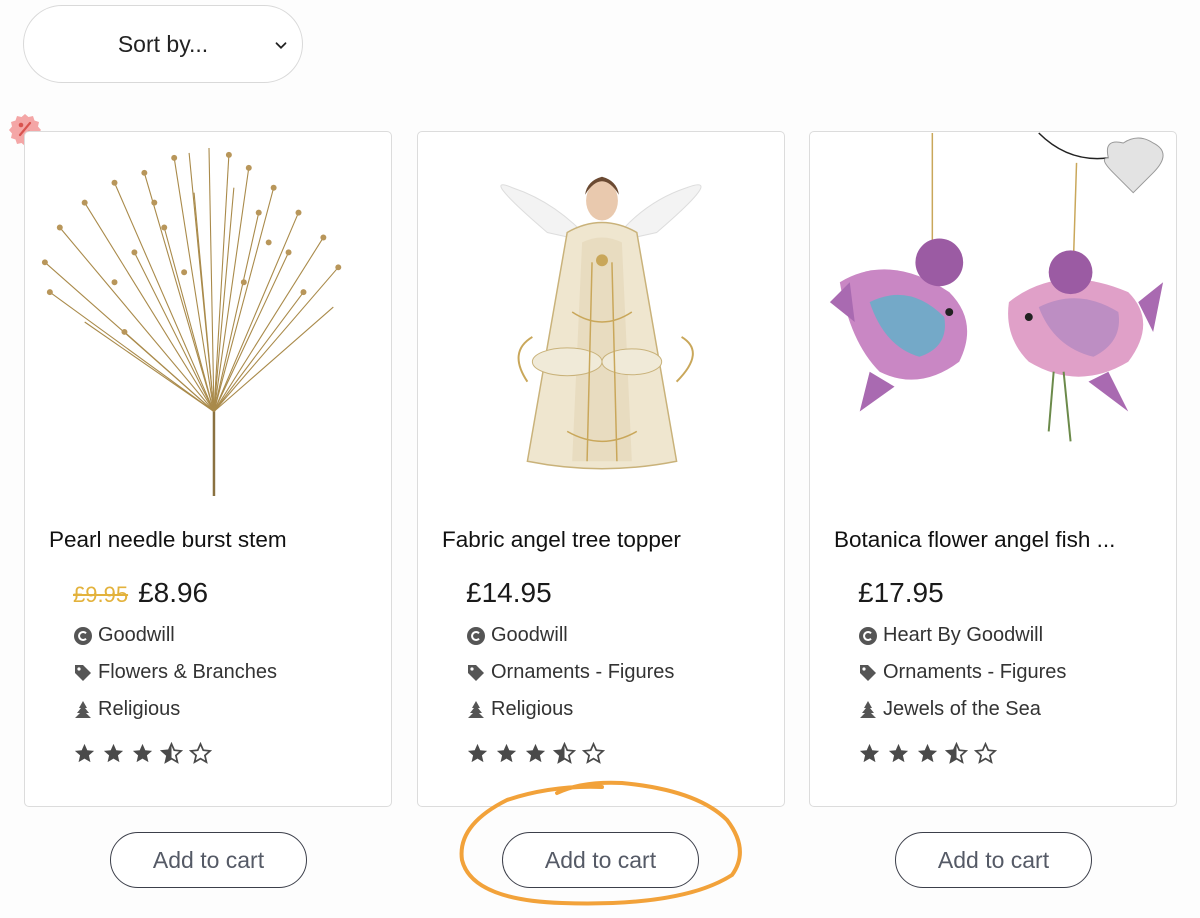  I want to click on product-category: Flowers & Branches, so click(175, 672).